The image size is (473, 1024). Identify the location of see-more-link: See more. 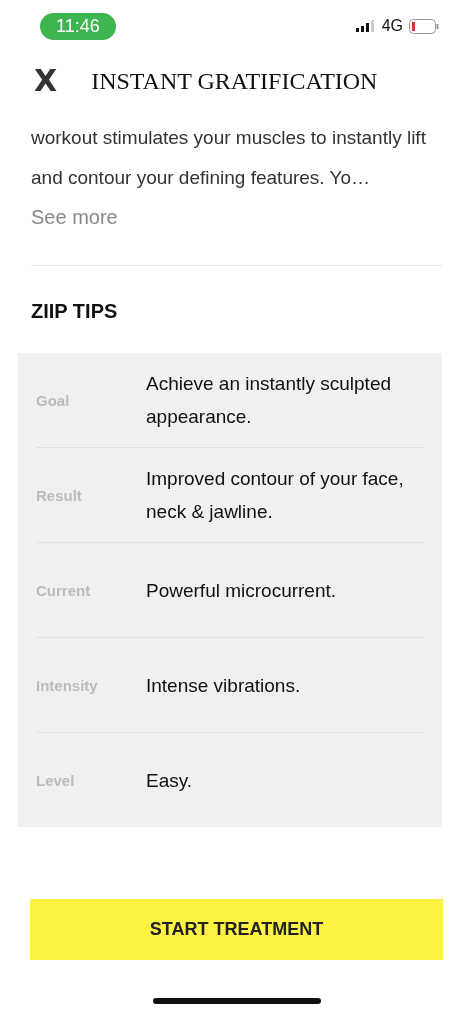
(74, 217).